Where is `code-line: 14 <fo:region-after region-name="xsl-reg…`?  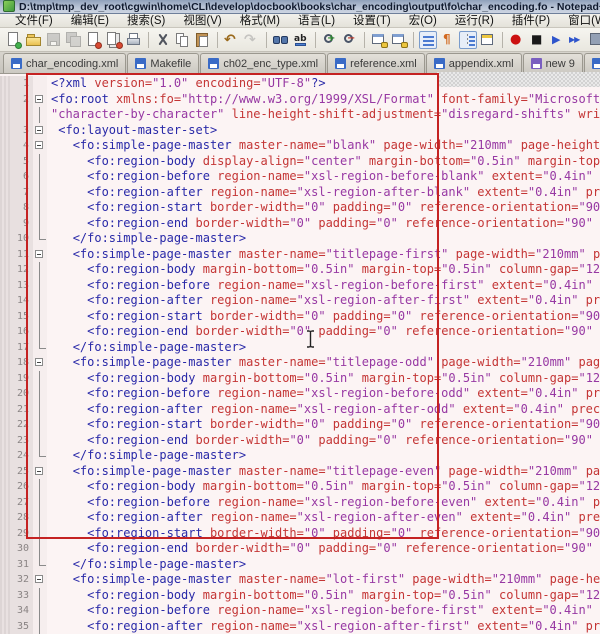
code-line: 14 <fo:region-after region-name="xsl-reg… is located at coordinates (300, 301).